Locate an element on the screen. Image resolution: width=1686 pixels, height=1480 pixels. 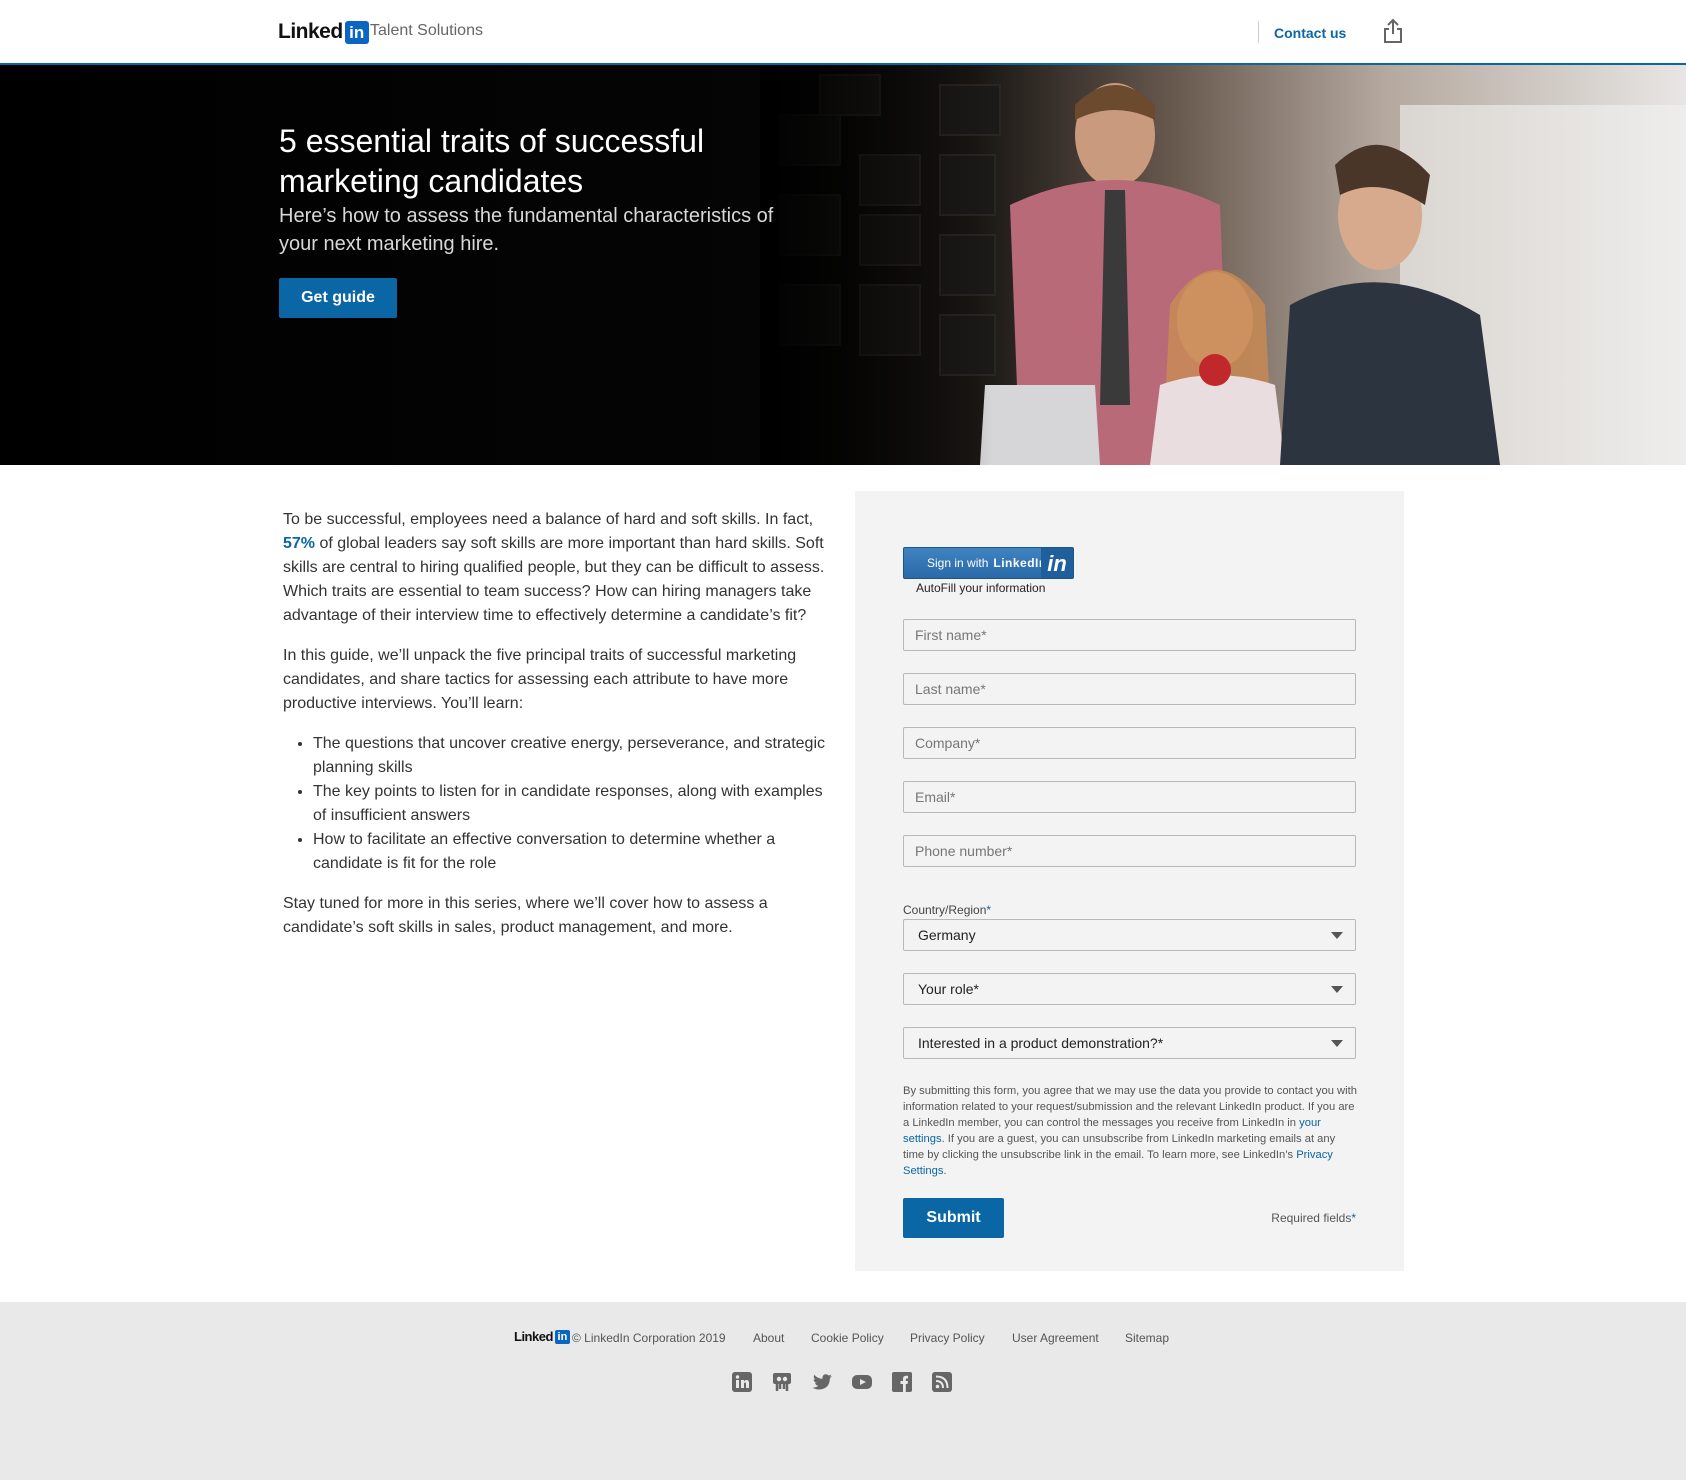
role-select: Your role* is located at coordinates (1129, 989).